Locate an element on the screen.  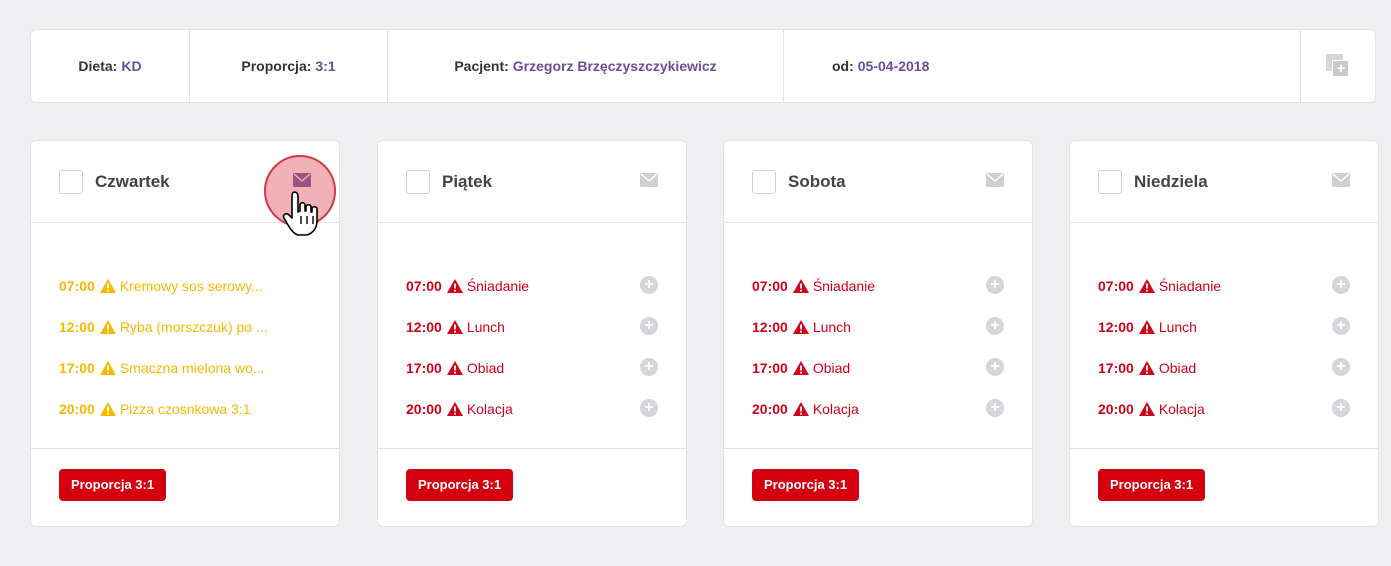
pacjent-cell: Pacjent: Grzegorz Brzęczyszczykiewicz is located at coordinates (586, 66).